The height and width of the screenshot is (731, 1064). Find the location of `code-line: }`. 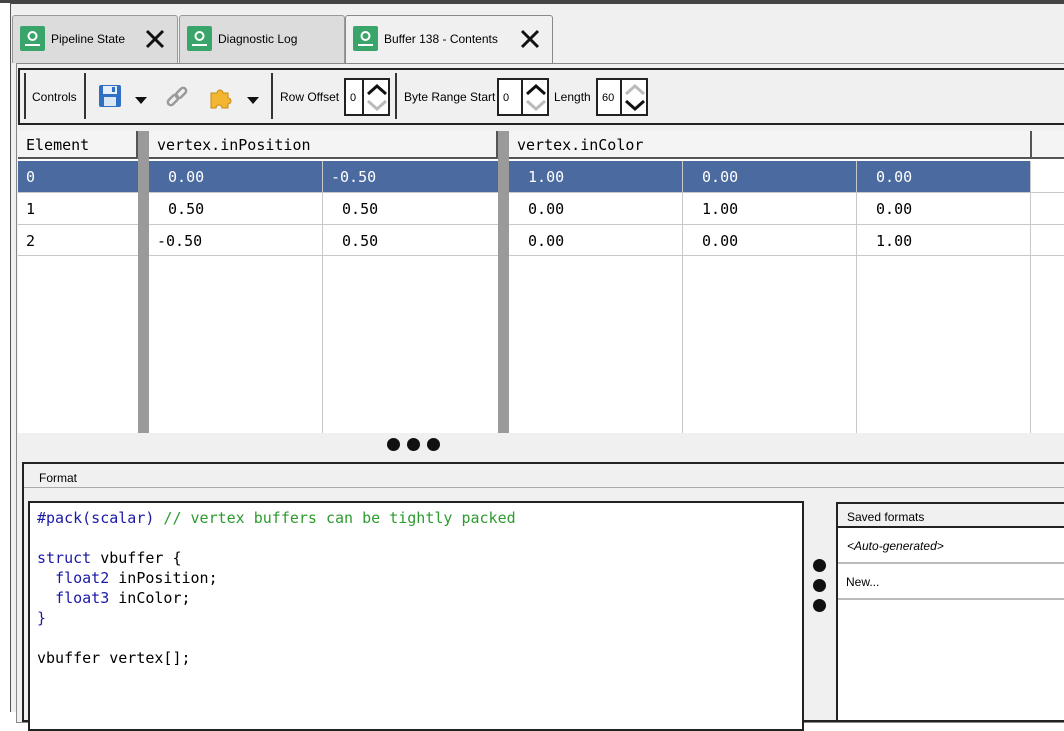

code-line: } is located at coordinates (41, 618).